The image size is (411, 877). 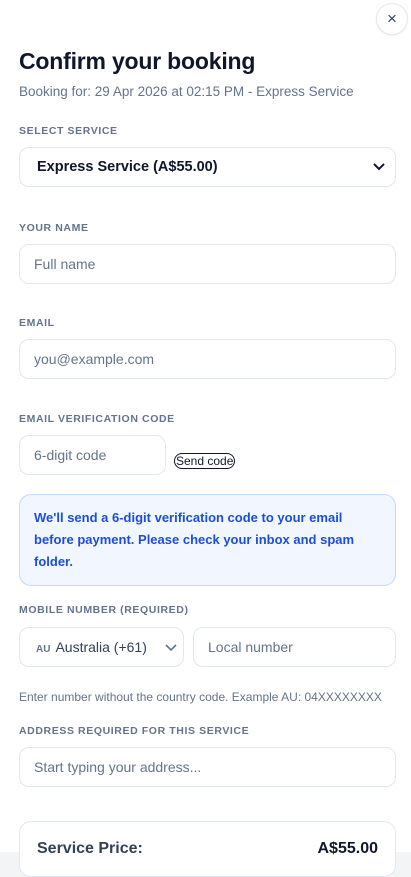 What do you see at coordinates (54, 228) in the screenshot?
I see `name-label: YOUR NAME` at bounding box center [54, 228].